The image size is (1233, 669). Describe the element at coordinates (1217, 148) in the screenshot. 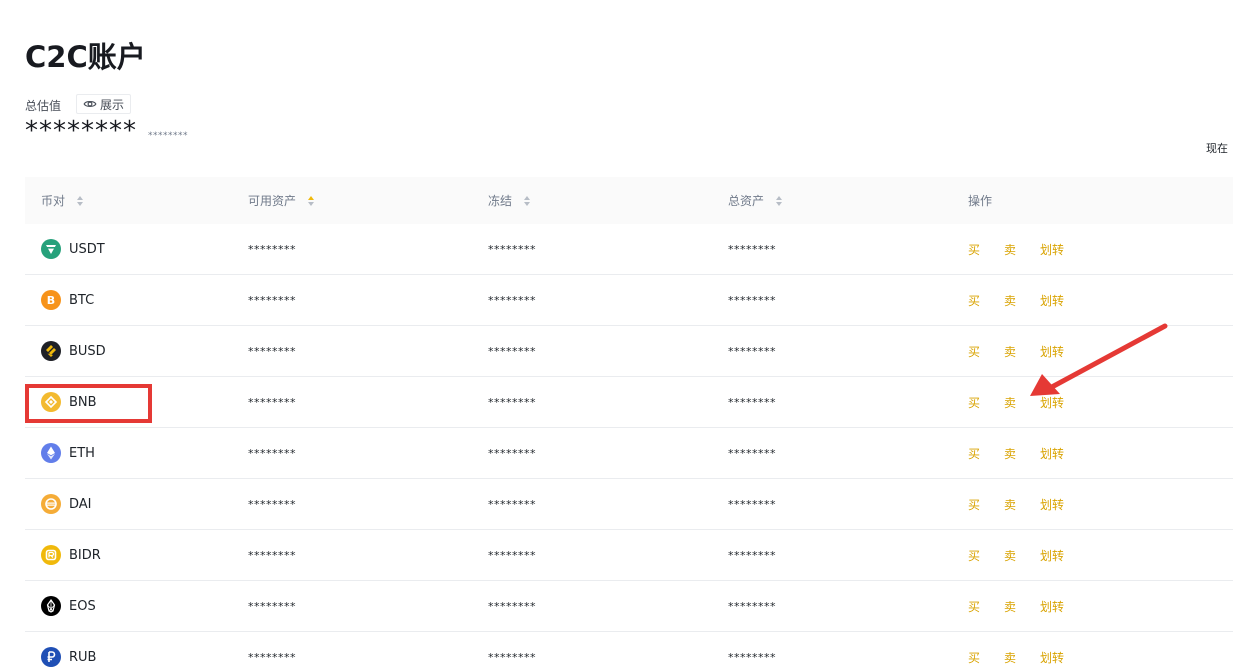

I see `now-link: 现在` at that location.